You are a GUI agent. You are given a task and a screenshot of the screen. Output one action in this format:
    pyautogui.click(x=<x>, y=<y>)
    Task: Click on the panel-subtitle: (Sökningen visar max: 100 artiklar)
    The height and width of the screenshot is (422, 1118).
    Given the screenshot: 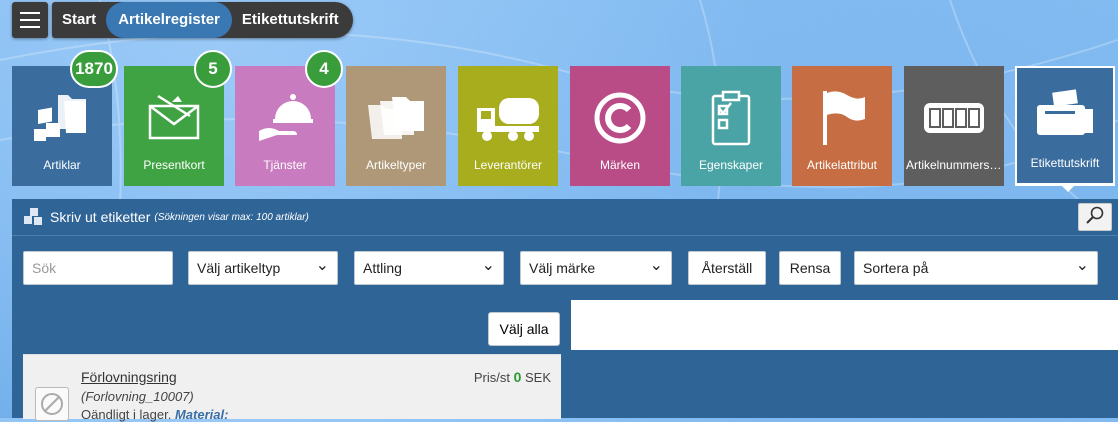 What is the action you would take?
    pyautogui.click(x=231, y=217)
    